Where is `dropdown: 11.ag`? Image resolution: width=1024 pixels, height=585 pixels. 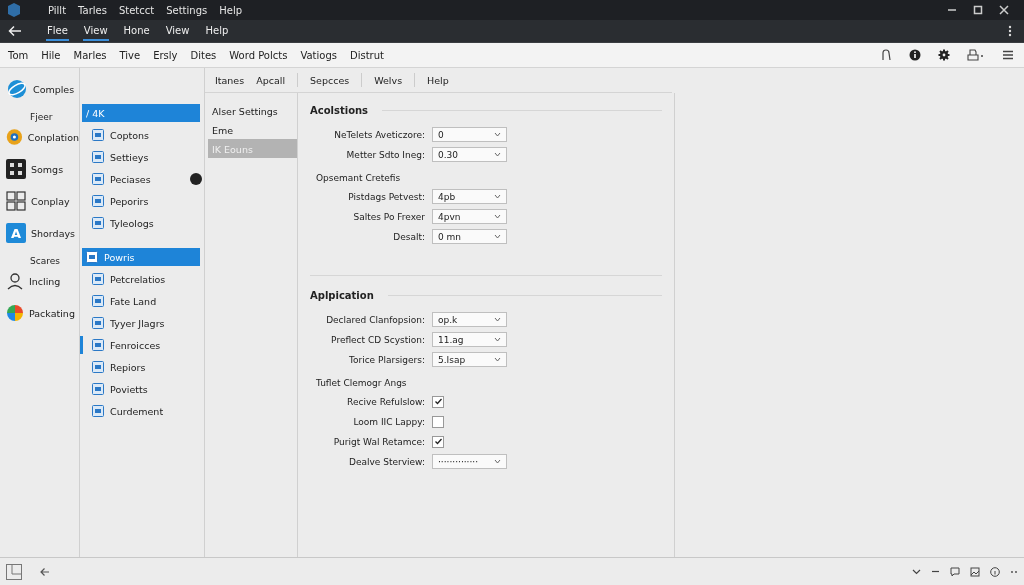
dropdown: 11.ag is located at coordinates (469, 339).